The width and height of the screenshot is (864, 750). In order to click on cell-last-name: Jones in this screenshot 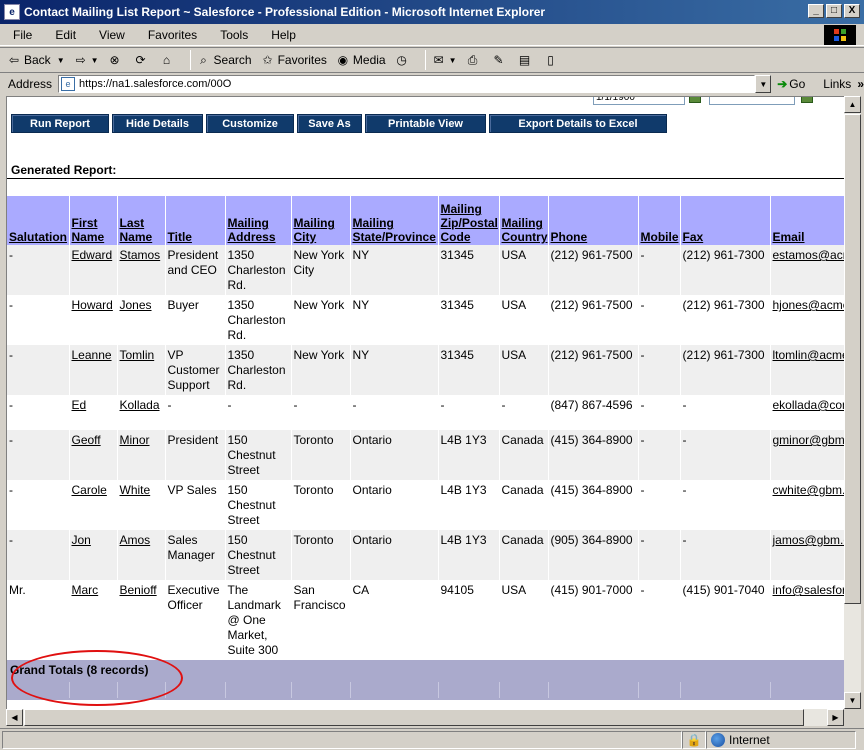, I will do `click(141, 320)`.